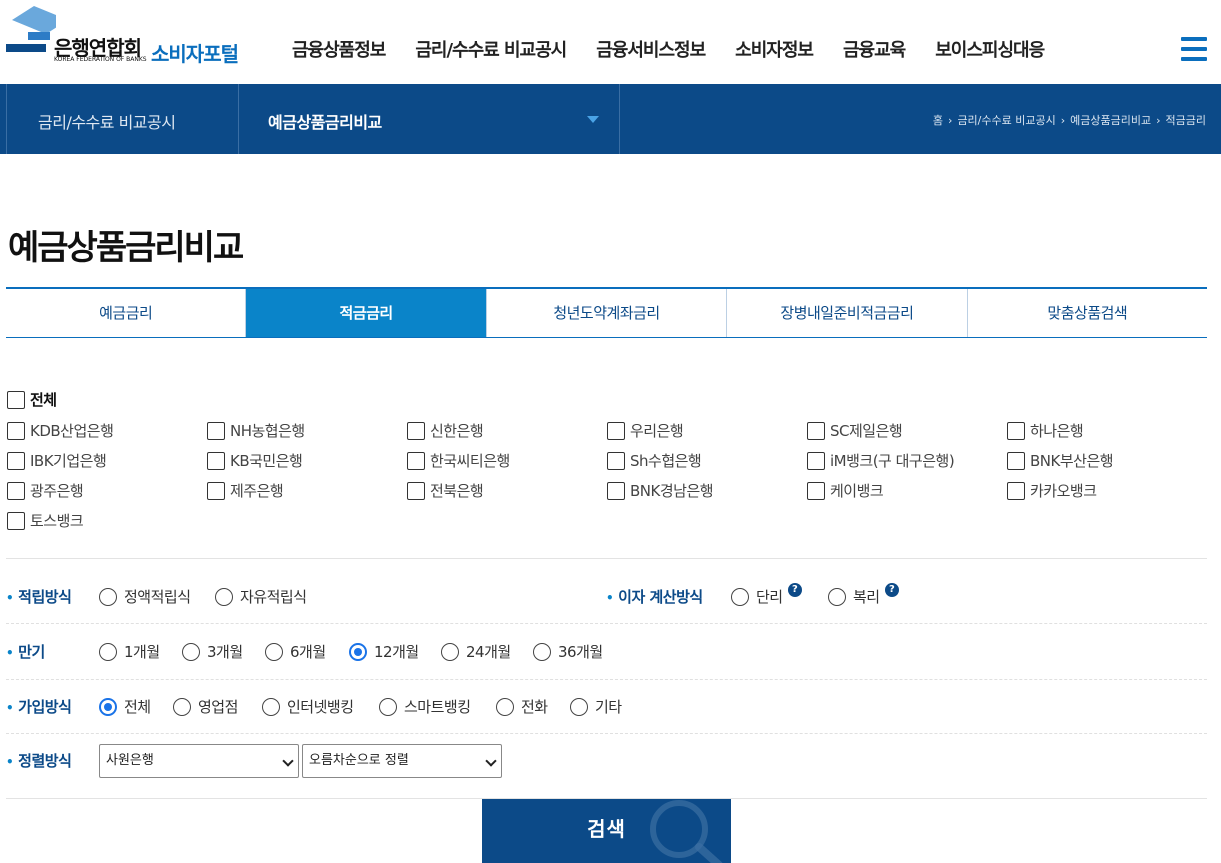 The height and width of the screenshot is (863, 1221). What do you see at coordinates (325, 121) in the screenshot?
I see `current-menu-dropdown: 예금상품금리비교` at bounding box center [325, 121].